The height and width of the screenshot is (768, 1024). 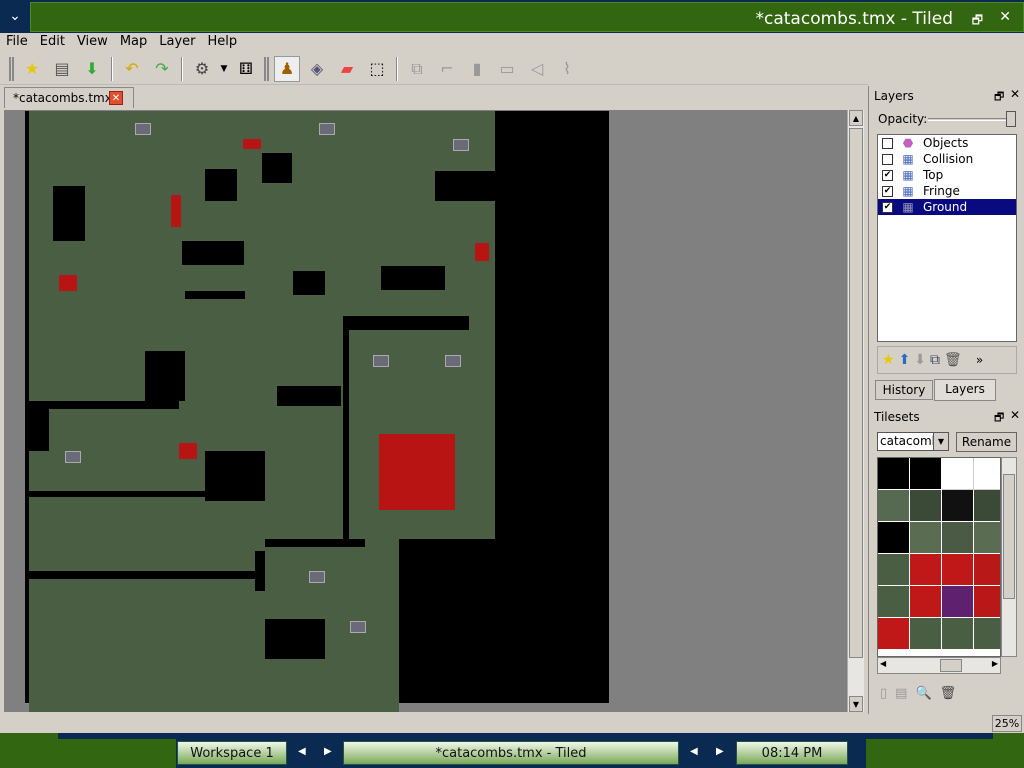 What do you see at coordinates (939, 665) in the screenshot?
I see `tileset-horizontal-scrollbar: ◀ ▶` at bounding box center [939, 665].